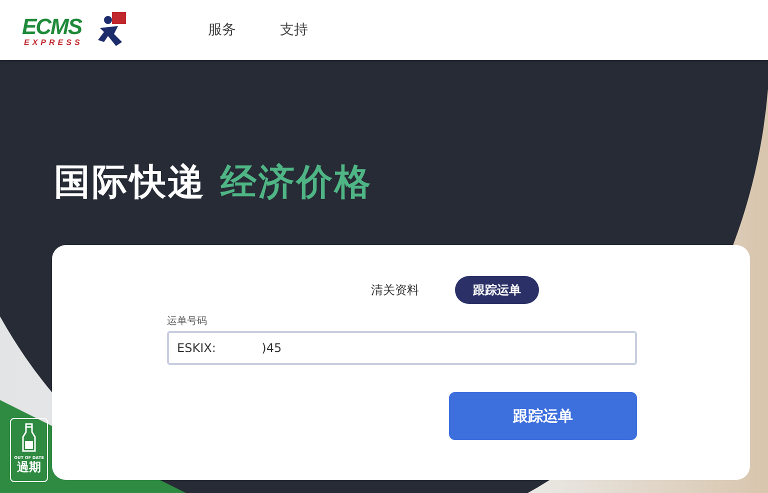 The width and height of the screenshot is (768, 493). Describe the element at coordinates (497, 290) in the screenshot. I see `tab: 跟踪运单` at that location.